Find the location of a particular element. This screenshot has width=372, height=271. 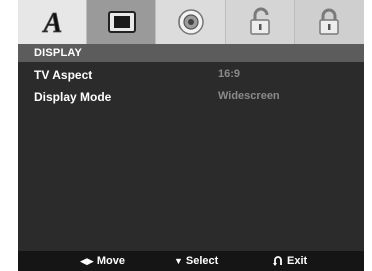

display-icon is located at coordinates (121, 22).